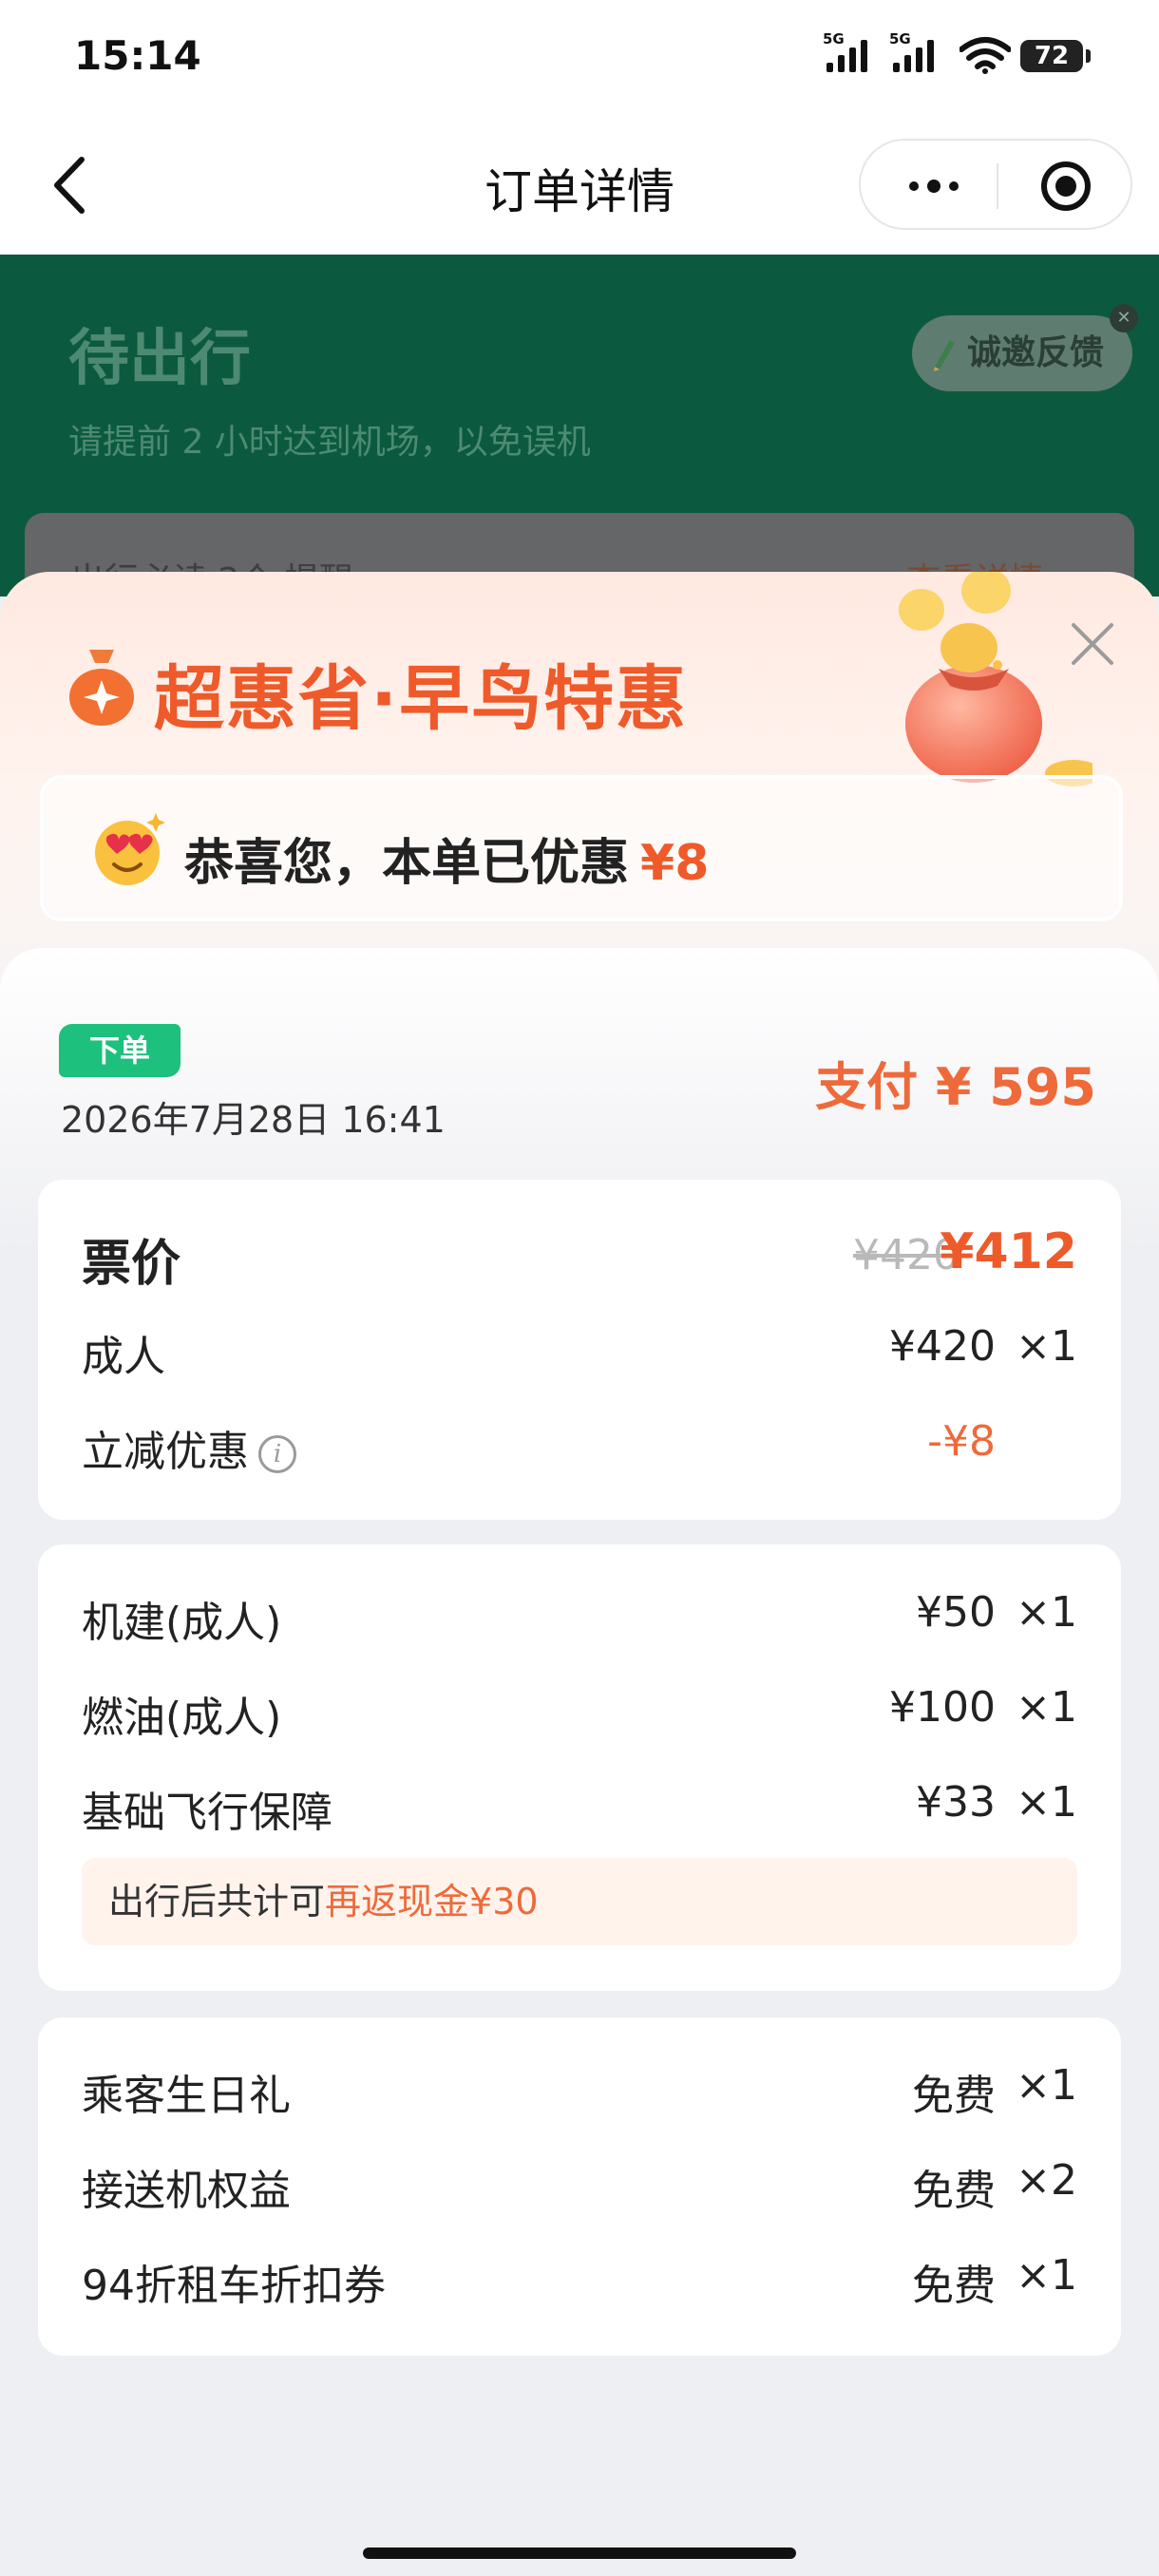  Describe the element at coordinates (911, 51) in the screenshot. I see `cellular-signal-icon-2: 5G` at that location.